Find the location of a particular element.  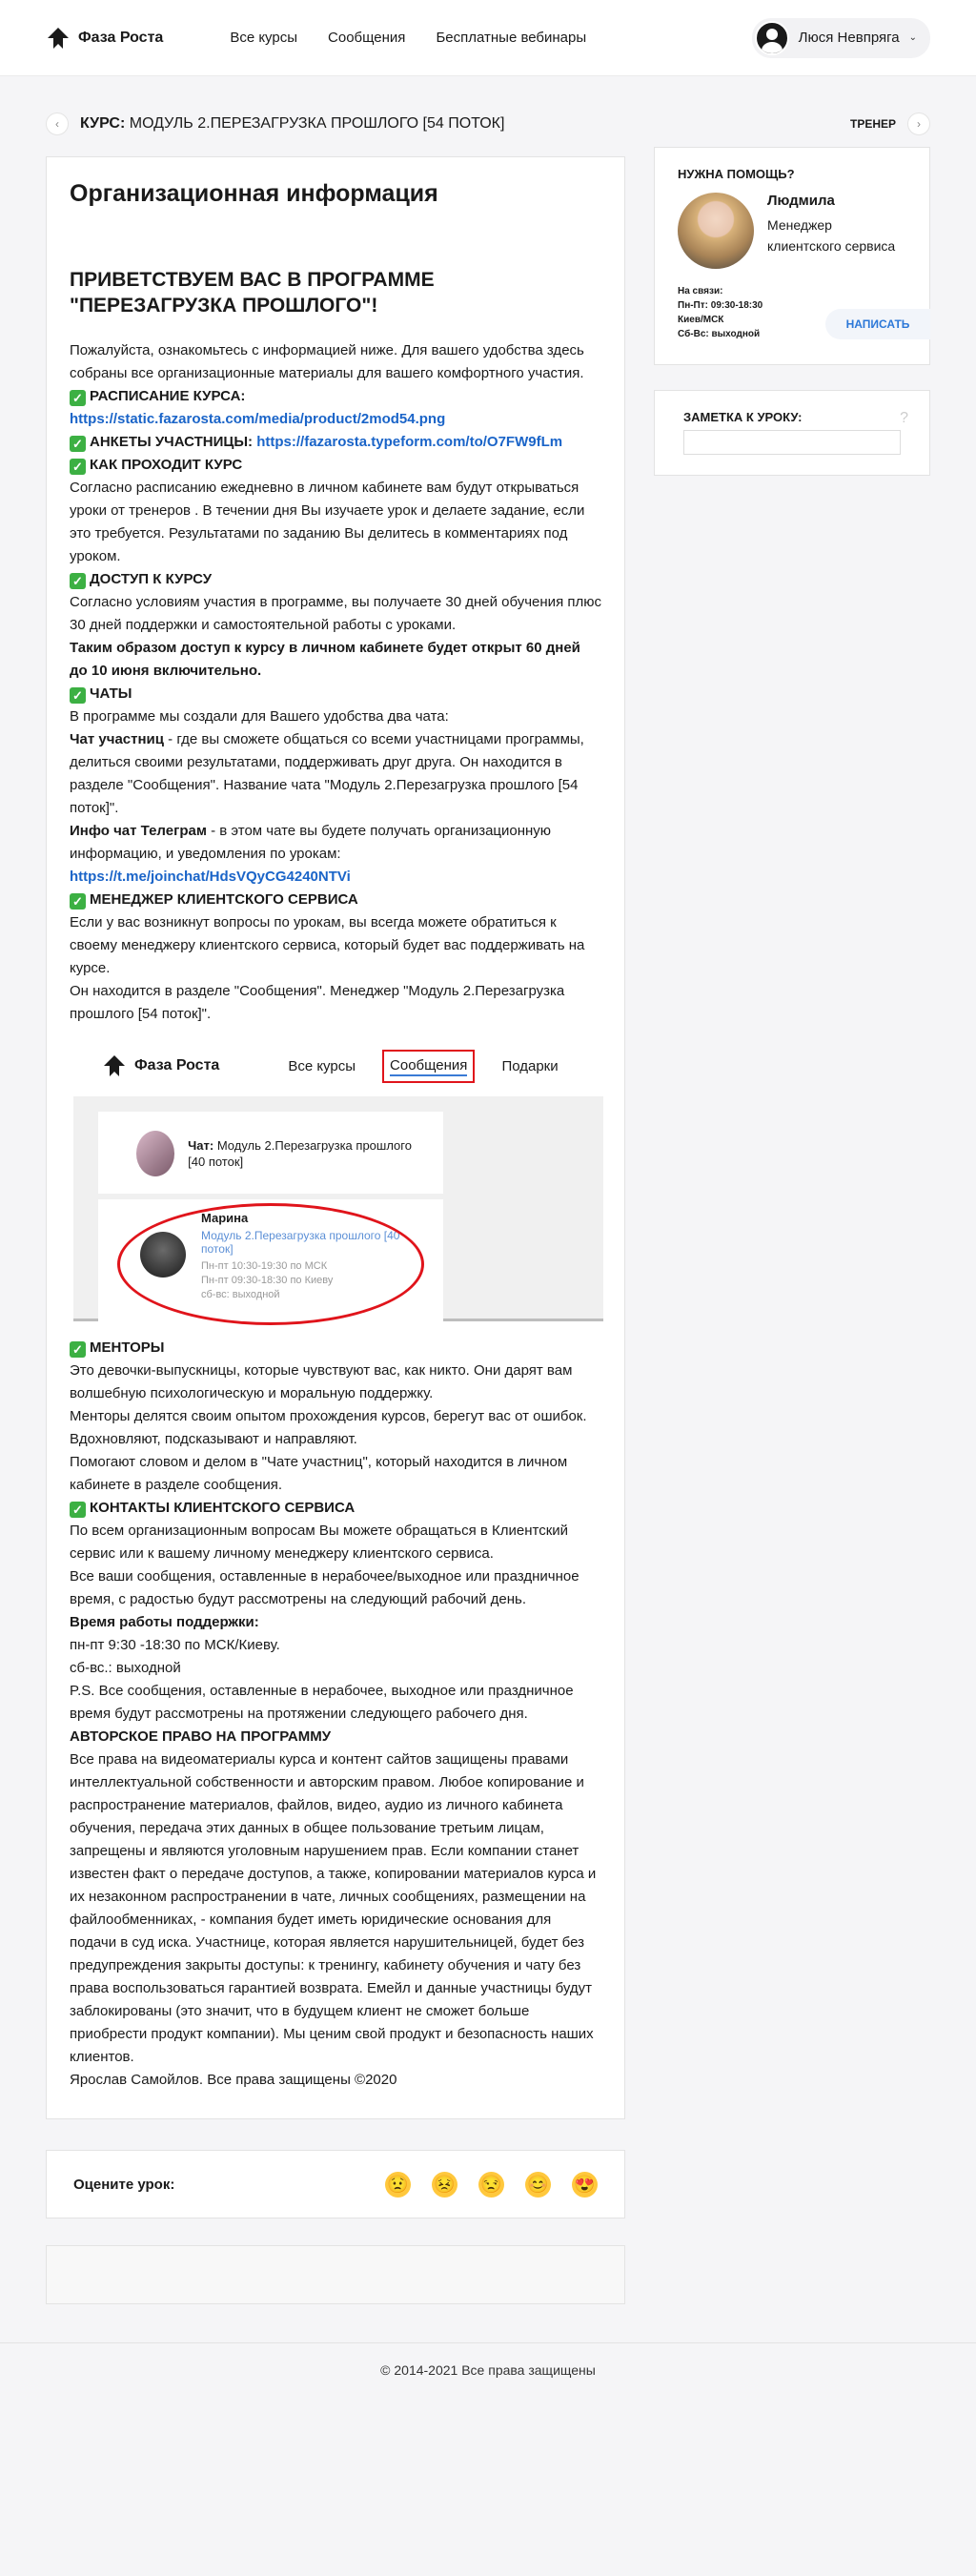

manager-profile: Людмила Менеджер клиентского сервиса is located at coordinates (792, 231).